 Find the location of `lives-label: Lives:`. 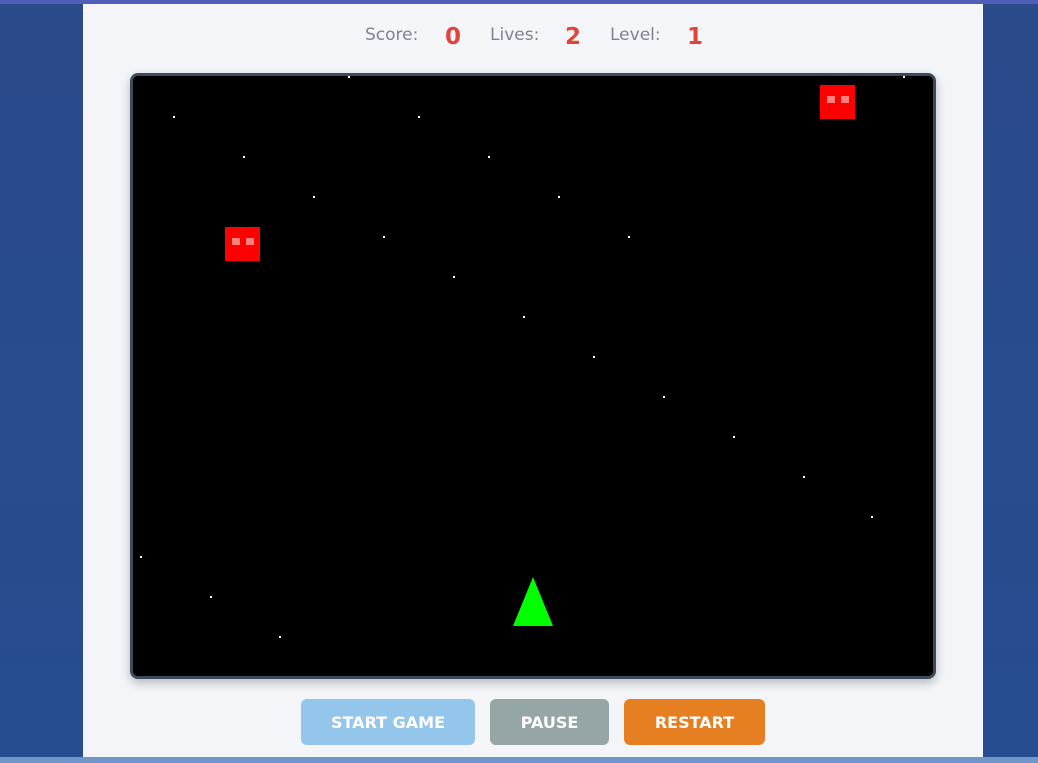

lives-label: Lives: is located at coordinates (515, 35).